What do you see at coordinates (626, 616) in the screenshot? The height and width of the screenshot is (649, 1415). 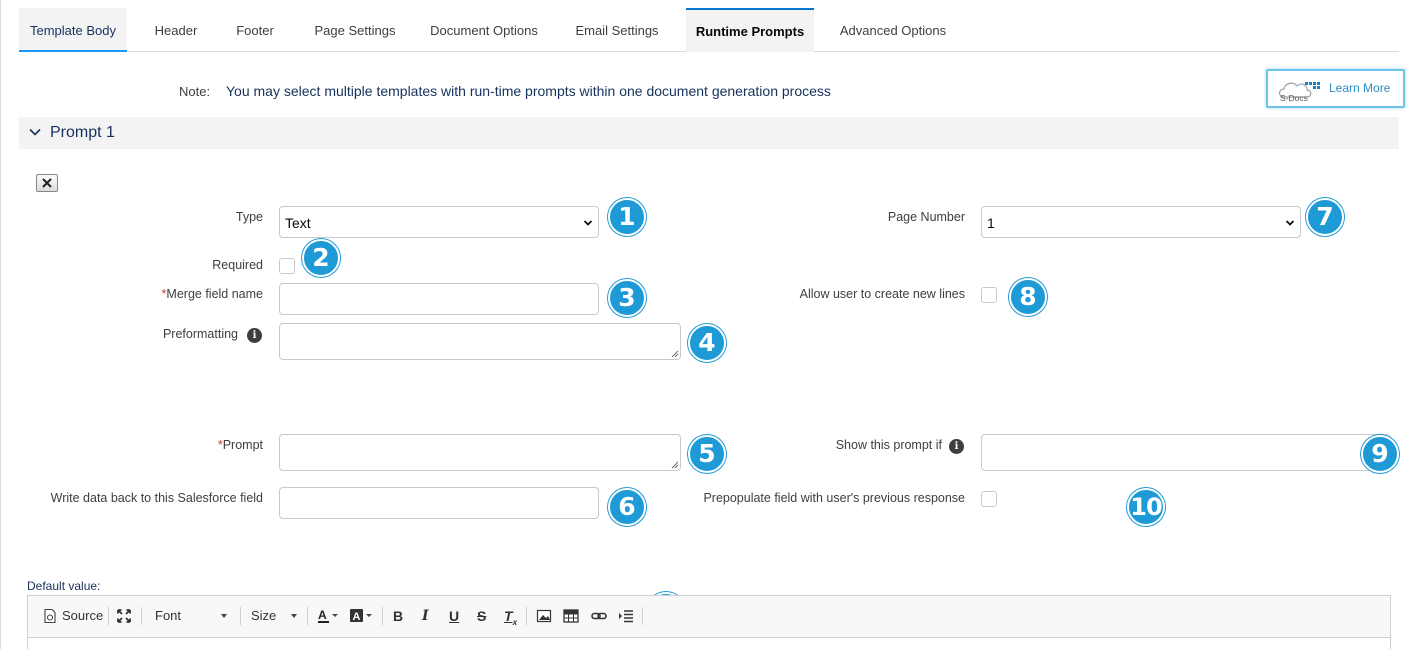 I see `indent-icon` at bounding box center [626, 616].